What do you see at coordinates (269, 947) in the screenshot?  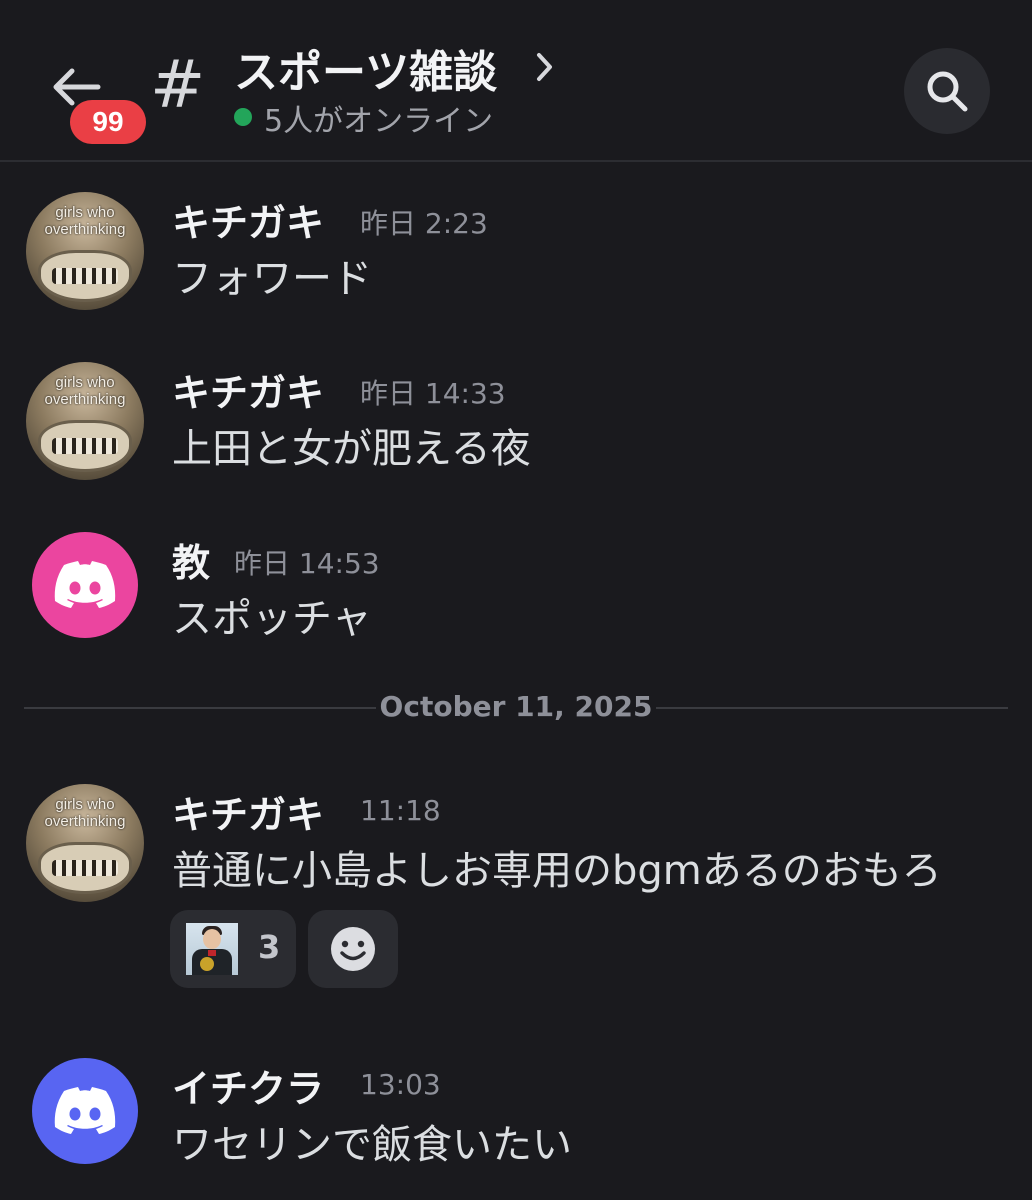 I see `reaction-count: 3` at bounding box center [269, 947].